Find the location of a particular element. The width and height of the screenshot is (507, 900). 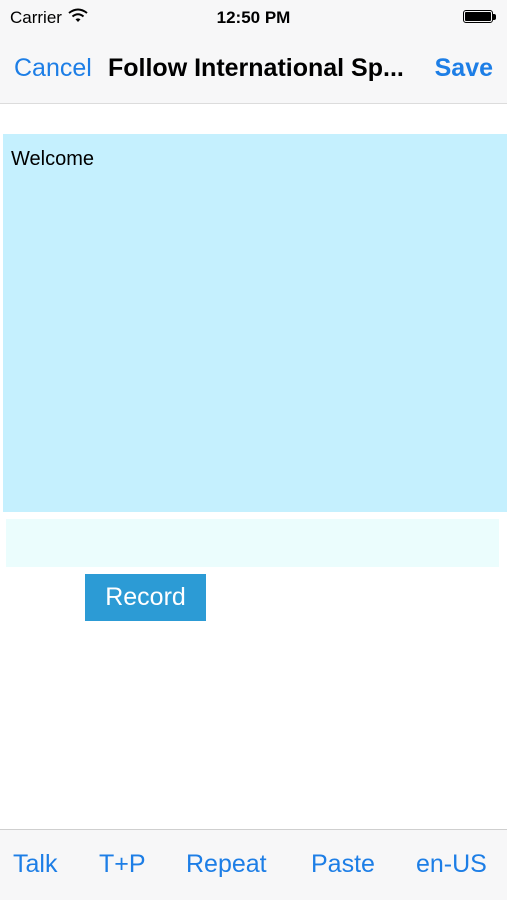

text-plus-phrase-button: T+P is located at coordinates (122, 864).